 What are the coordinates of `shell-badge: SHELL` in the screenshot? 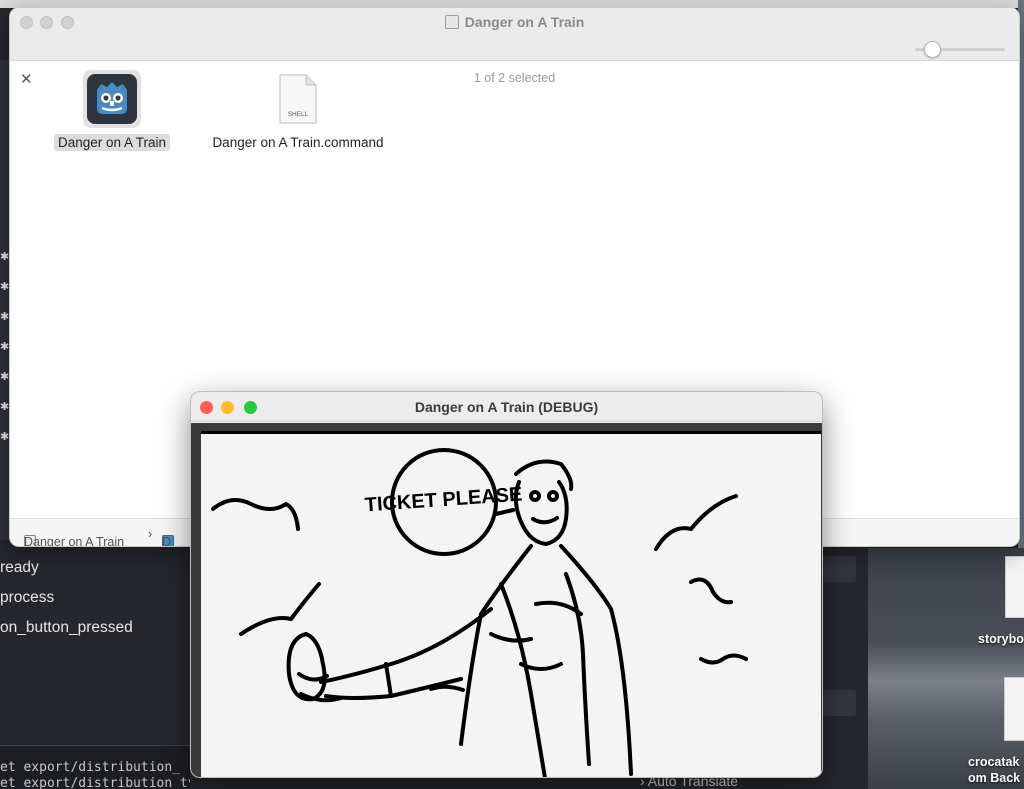 It's located at (298, 114).